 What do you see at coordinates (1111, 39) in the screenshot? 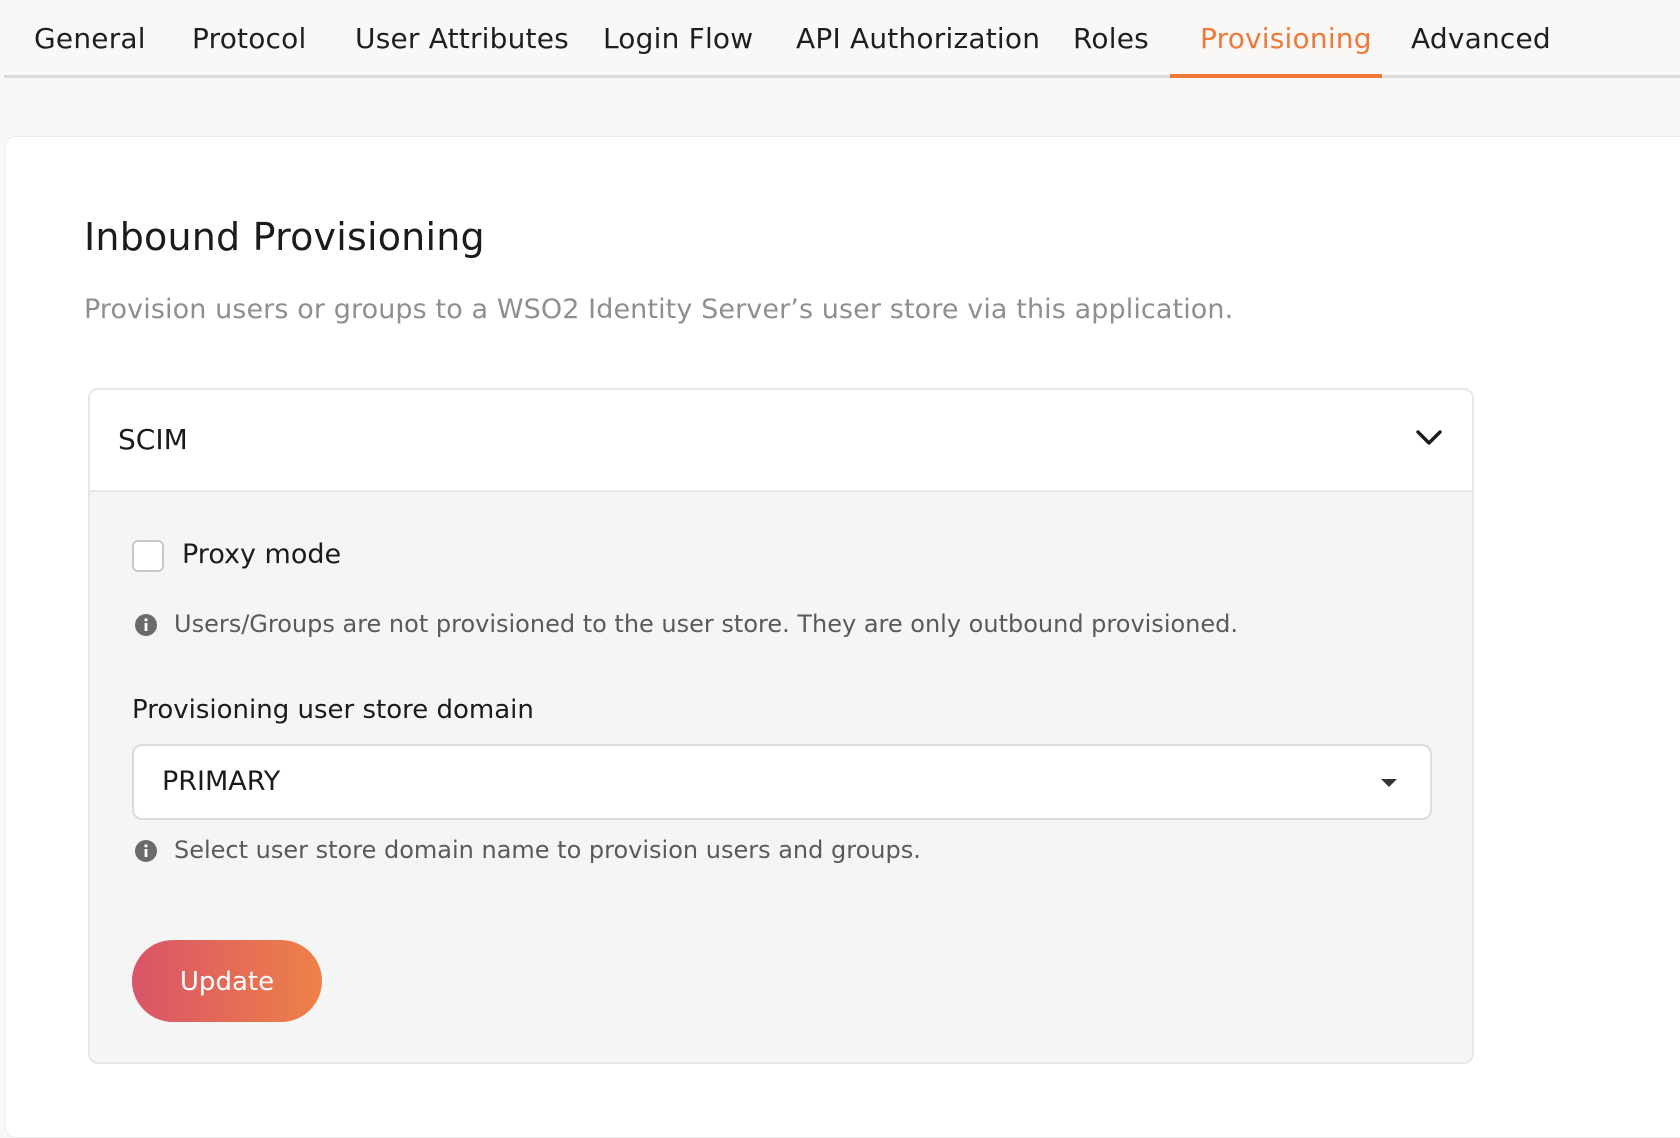
I see `tab-roles: Roles` at bounding box center [1111, 39].